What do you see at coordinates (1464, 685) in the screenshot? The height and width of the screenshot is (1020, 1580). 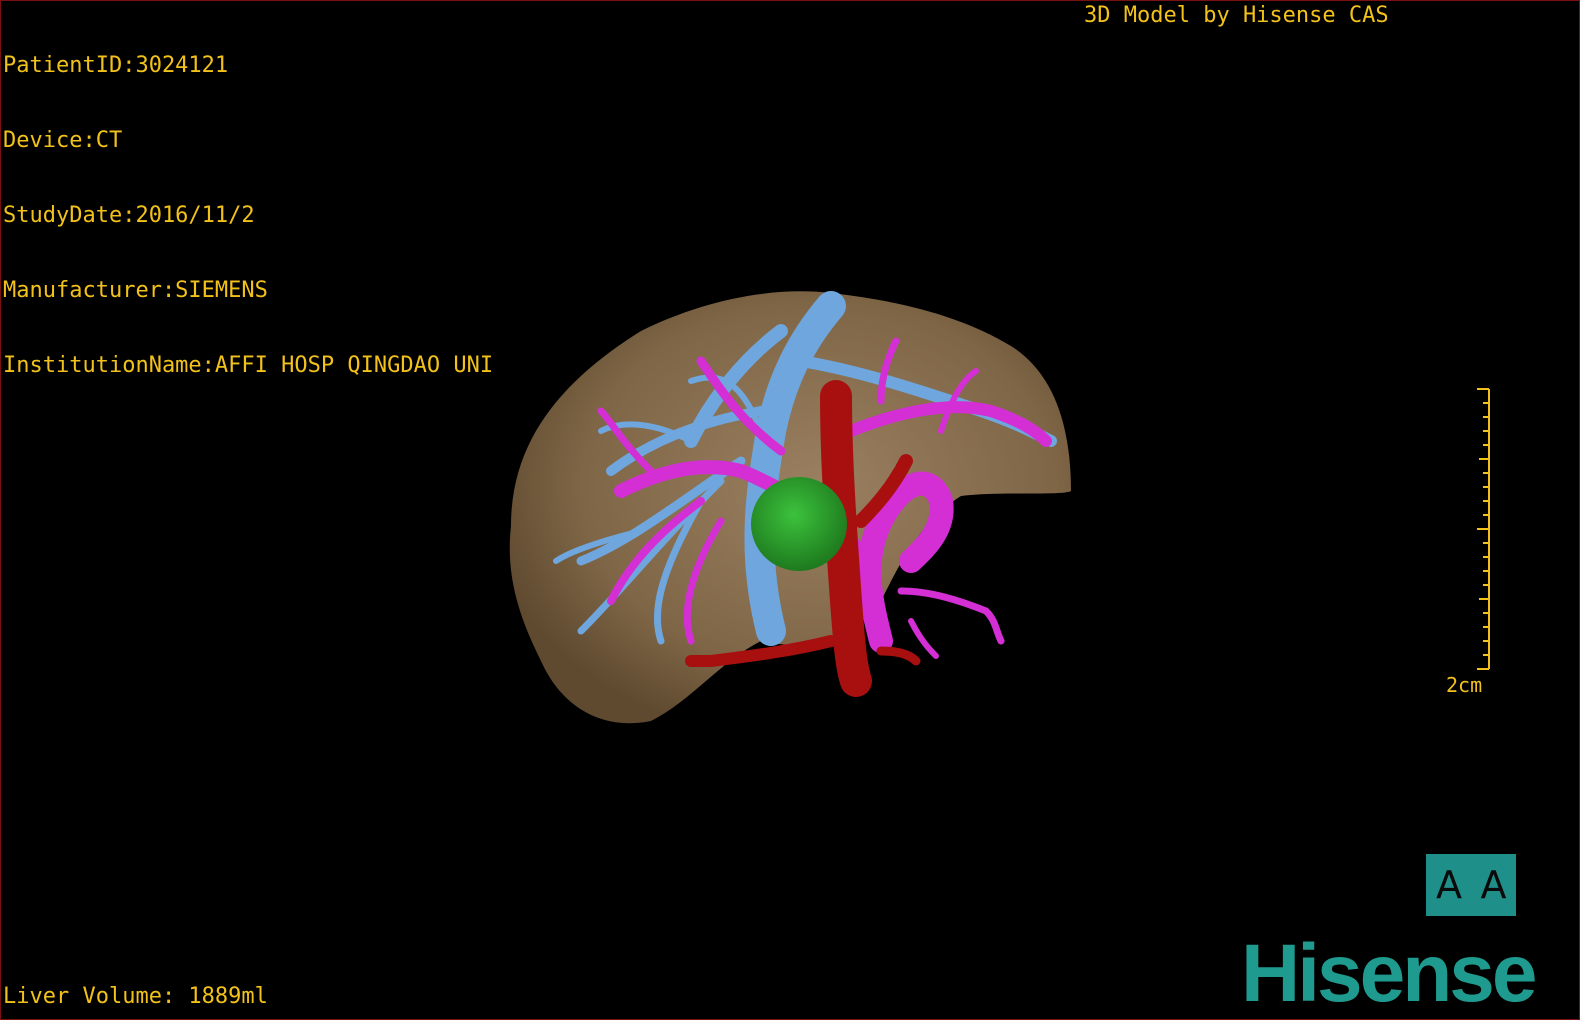 I see `scale-label: 2cm` at bounding box center [1464, 685].